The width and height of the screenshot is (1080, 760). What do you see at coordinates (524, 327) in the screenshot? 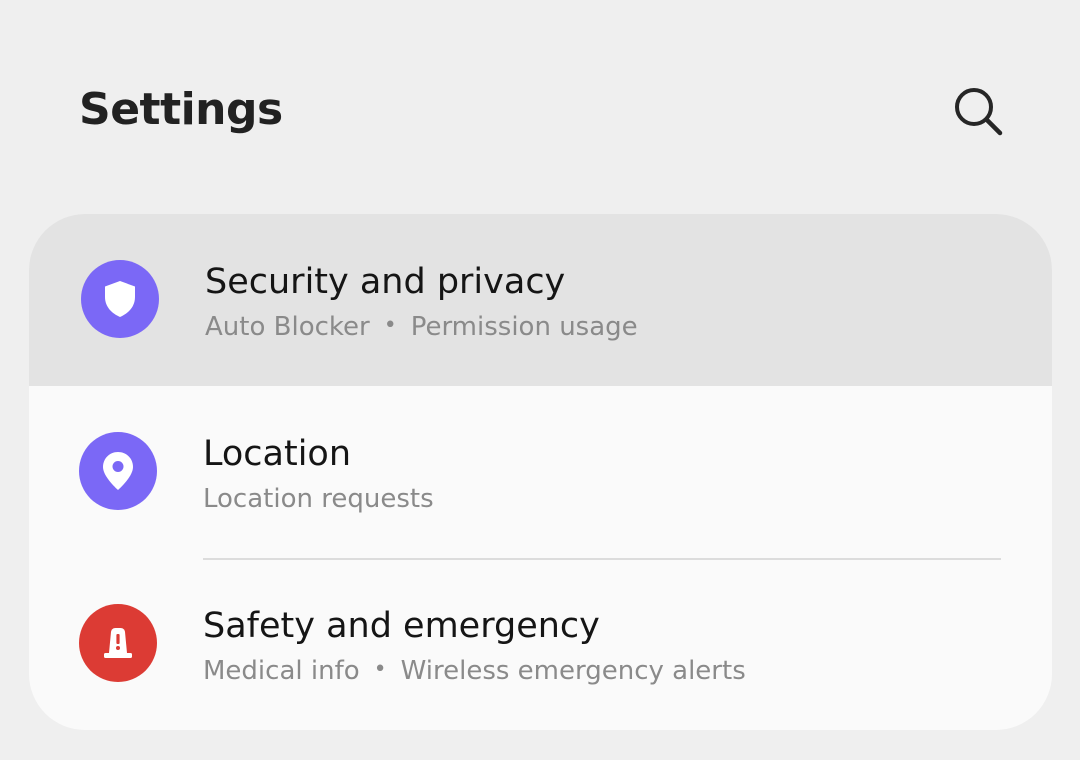
I see `subtitle-part: Permission usage` at bounding box center [524, 327].